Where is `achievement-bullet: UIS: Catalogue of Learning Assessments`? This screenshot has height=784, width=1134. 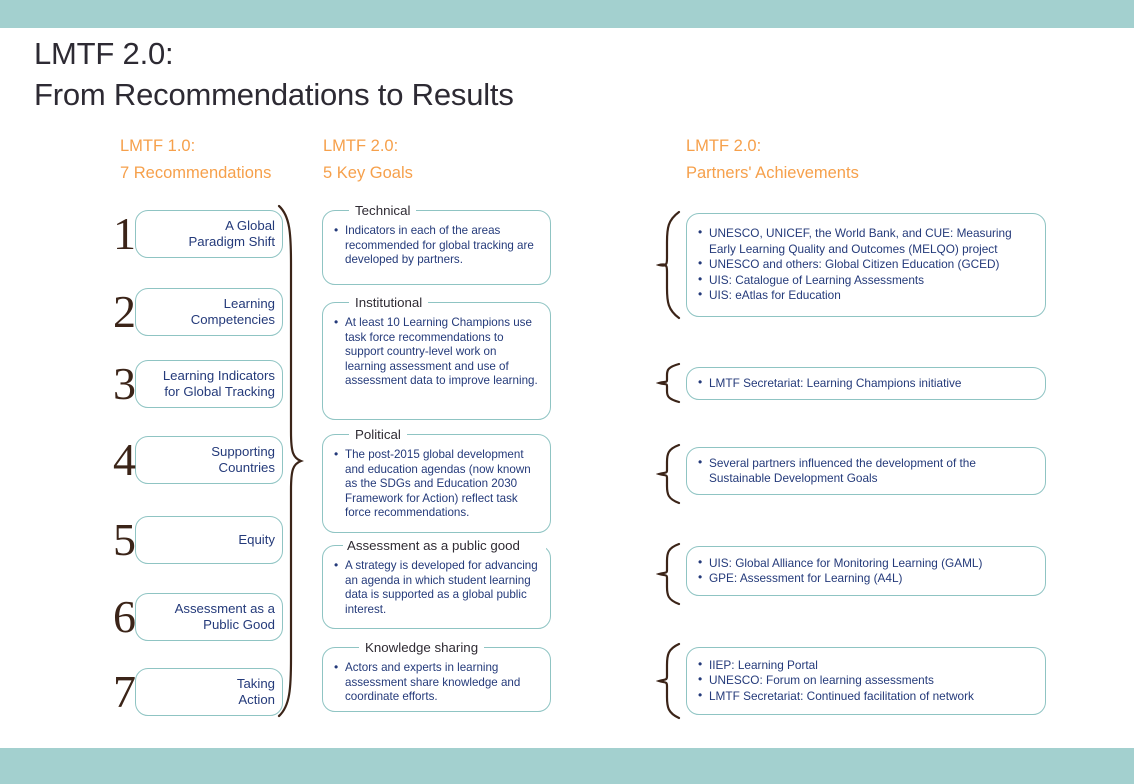 achievement-bullet: UIS: Catalogue of Learning Assessments is located at coordinates (865, 280).